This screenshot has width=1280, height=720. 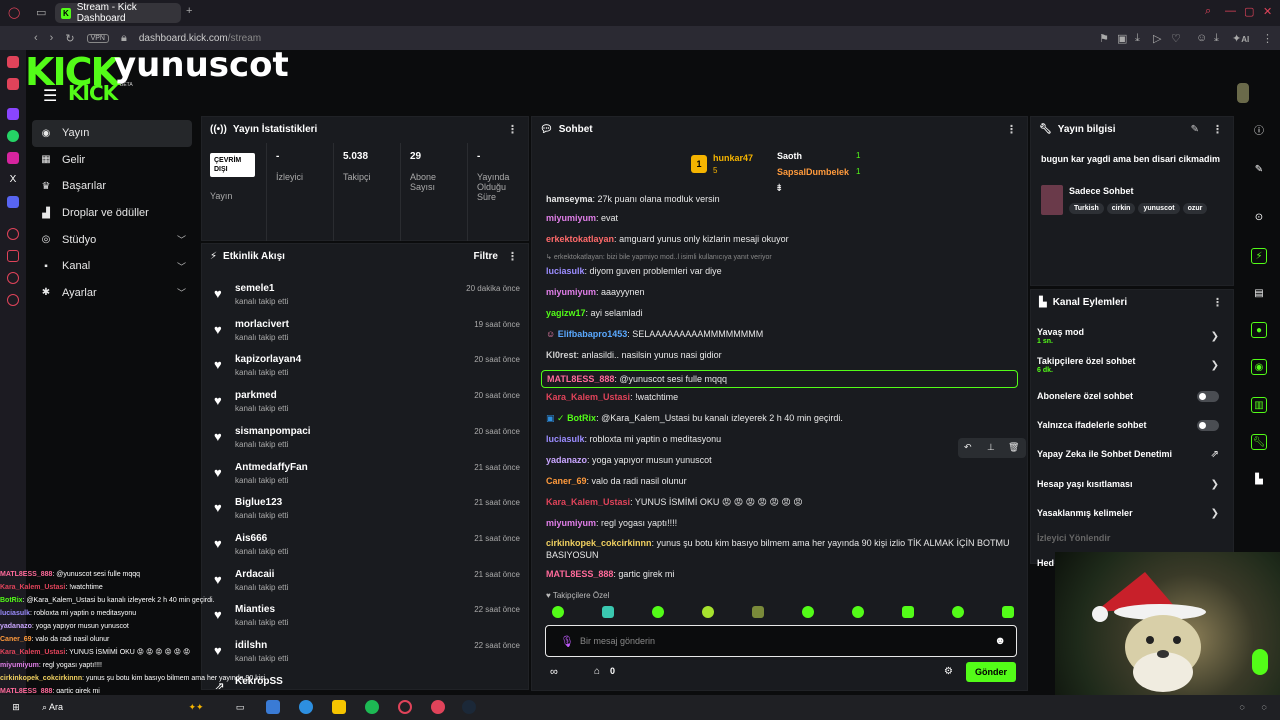 What do you see at coordinates (1216, 38) in the screenshot?
I see `downloads-icon: ⤓` at bounding box center [1216, 38].